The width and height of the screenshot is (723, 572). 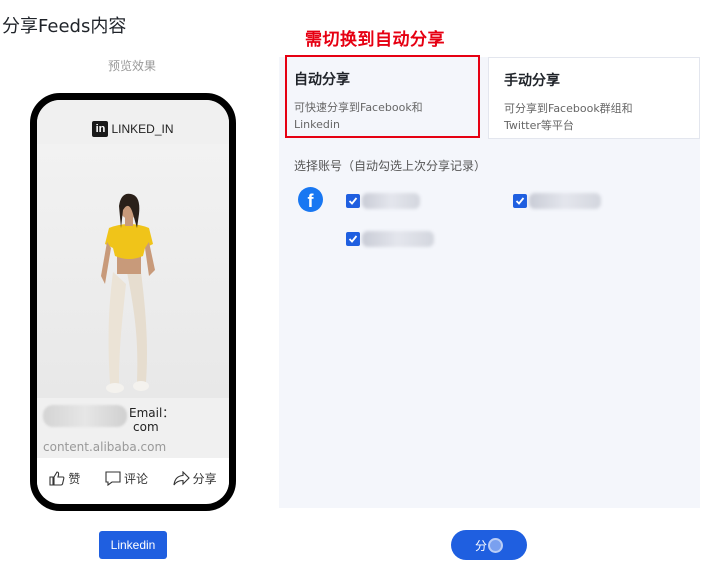 I want to click on post-actions: 赞 评论 分享, so click(x=133, y=478).